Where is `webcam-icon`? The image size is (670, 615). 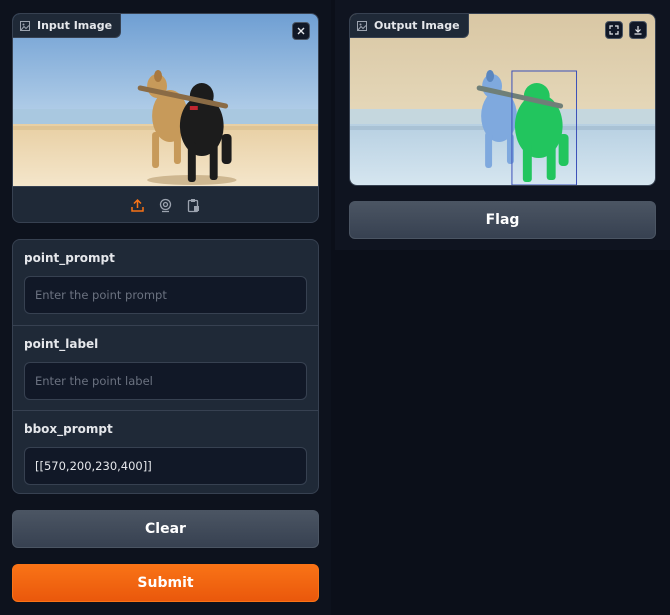
webcam-icon is located at coordinates (166, 206).